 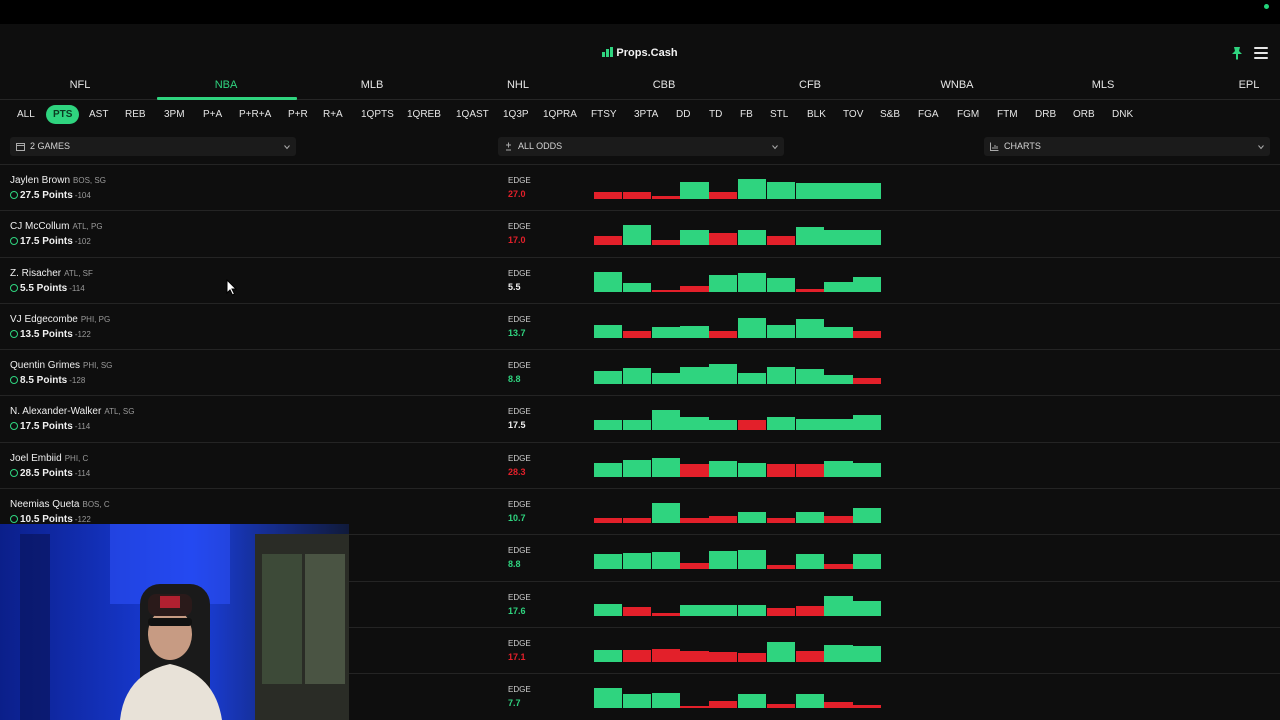 I want to click on player-row: Z. Risacher ATL, SF 5.5 Points -114 EDGE 5.5, so click(x=640, y=279).